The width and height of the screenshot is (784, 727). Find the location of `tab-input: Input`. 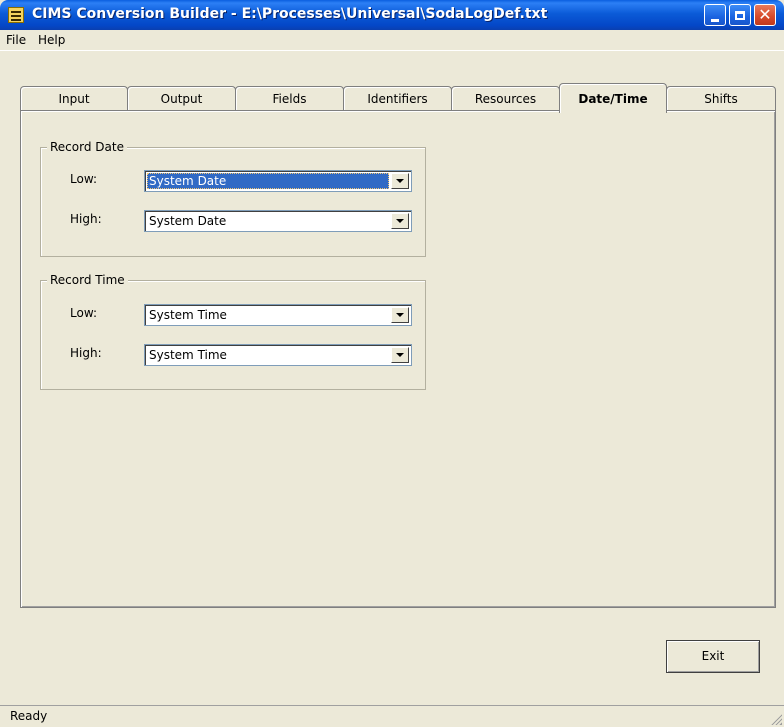

tab-input: Input is located at coordinates (74, 98).